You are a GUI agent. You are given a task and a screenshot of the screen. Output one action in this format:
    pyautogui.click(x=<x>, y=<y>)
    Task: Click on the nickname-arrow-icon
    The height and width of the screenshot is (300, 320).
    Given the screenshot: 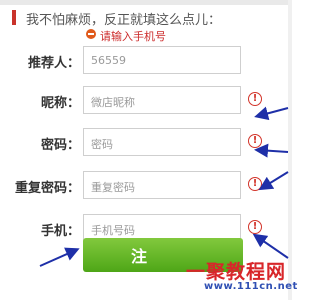 What is the action you would take?
    pyautogui.click(x=271, y=113)
    